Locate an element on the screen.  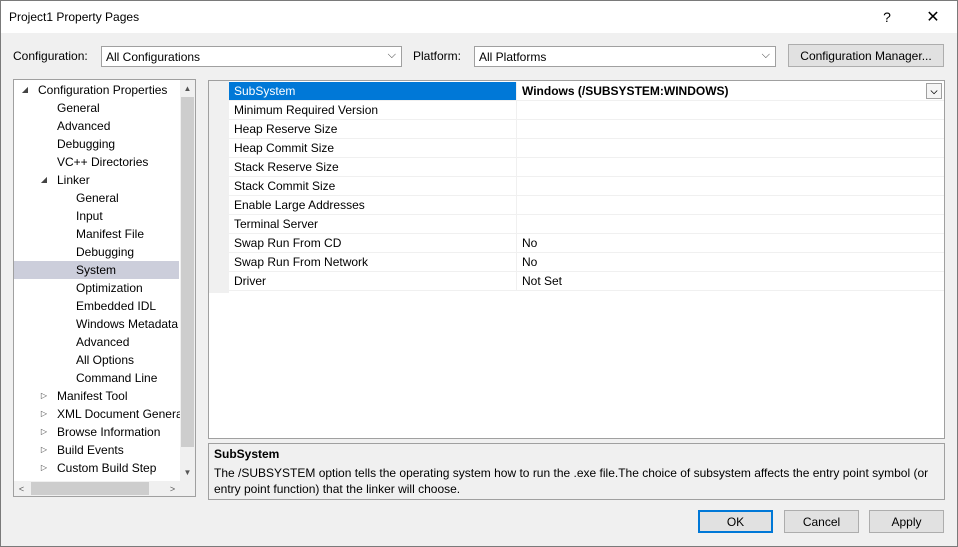
property-name: Stack Commit Size is located at coordinates (373, 186).